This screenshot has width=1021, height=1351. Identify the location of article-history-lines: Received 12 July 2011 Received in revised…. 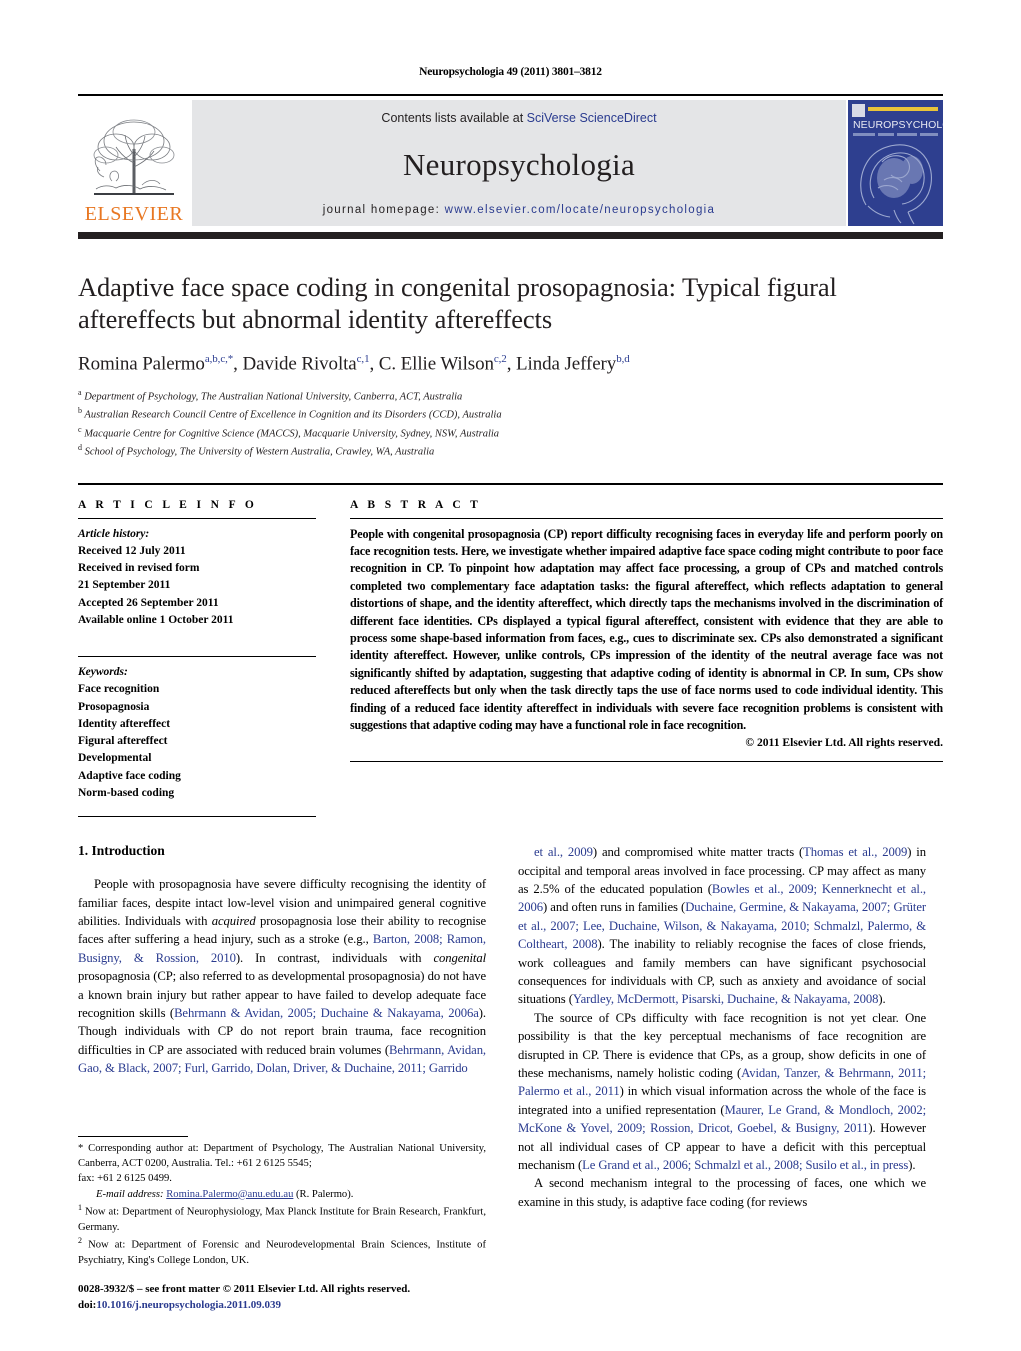
(197, 586).